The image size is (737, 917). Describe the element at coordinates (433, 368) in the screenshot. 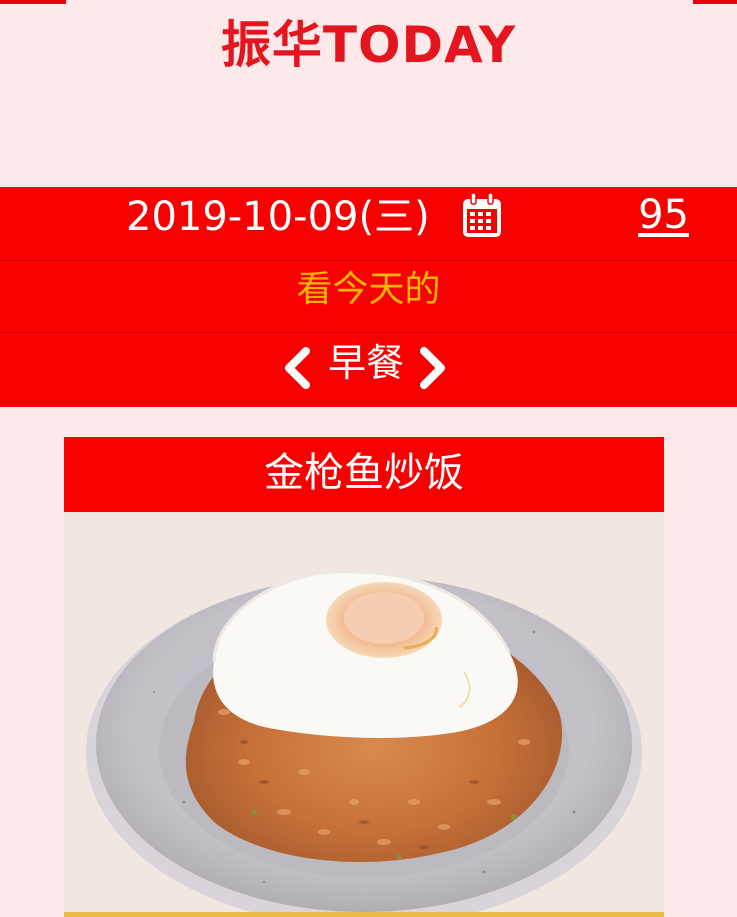

I see `chevron-right-icon` at that location.